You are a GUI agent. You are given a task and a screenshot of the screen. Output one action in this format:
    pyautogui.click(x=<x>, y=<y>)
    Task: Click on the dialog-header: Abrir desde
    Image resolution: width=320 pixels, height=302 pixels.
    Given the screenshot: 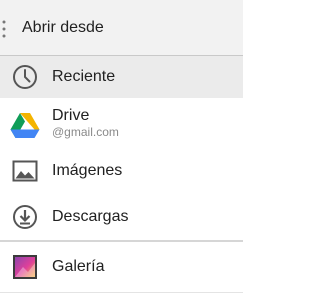 What is the action you would take?
    pyautogui.click(x=121, y=28)
    